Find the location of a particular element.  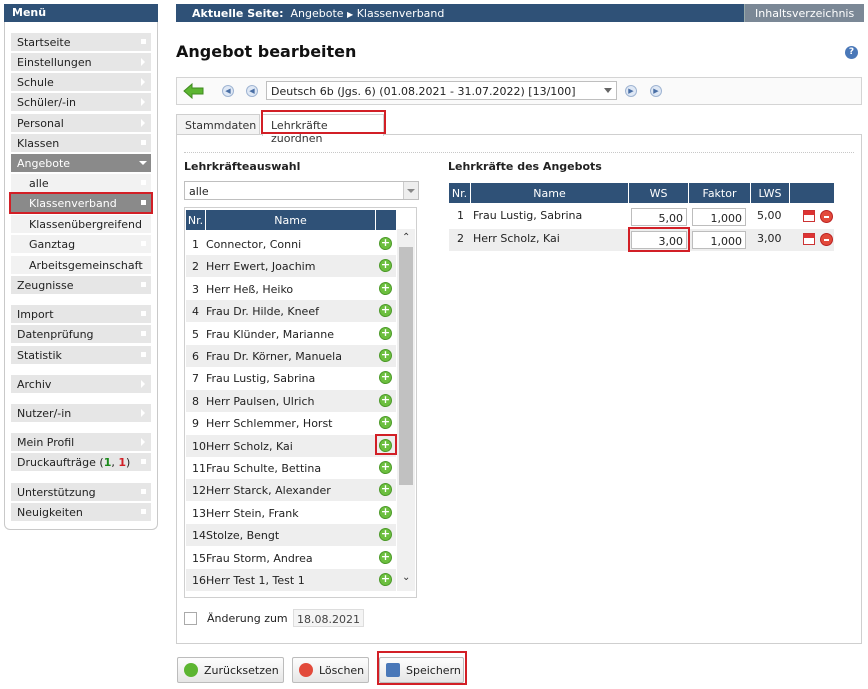

reset-icon is located at coordinates (191, 670).